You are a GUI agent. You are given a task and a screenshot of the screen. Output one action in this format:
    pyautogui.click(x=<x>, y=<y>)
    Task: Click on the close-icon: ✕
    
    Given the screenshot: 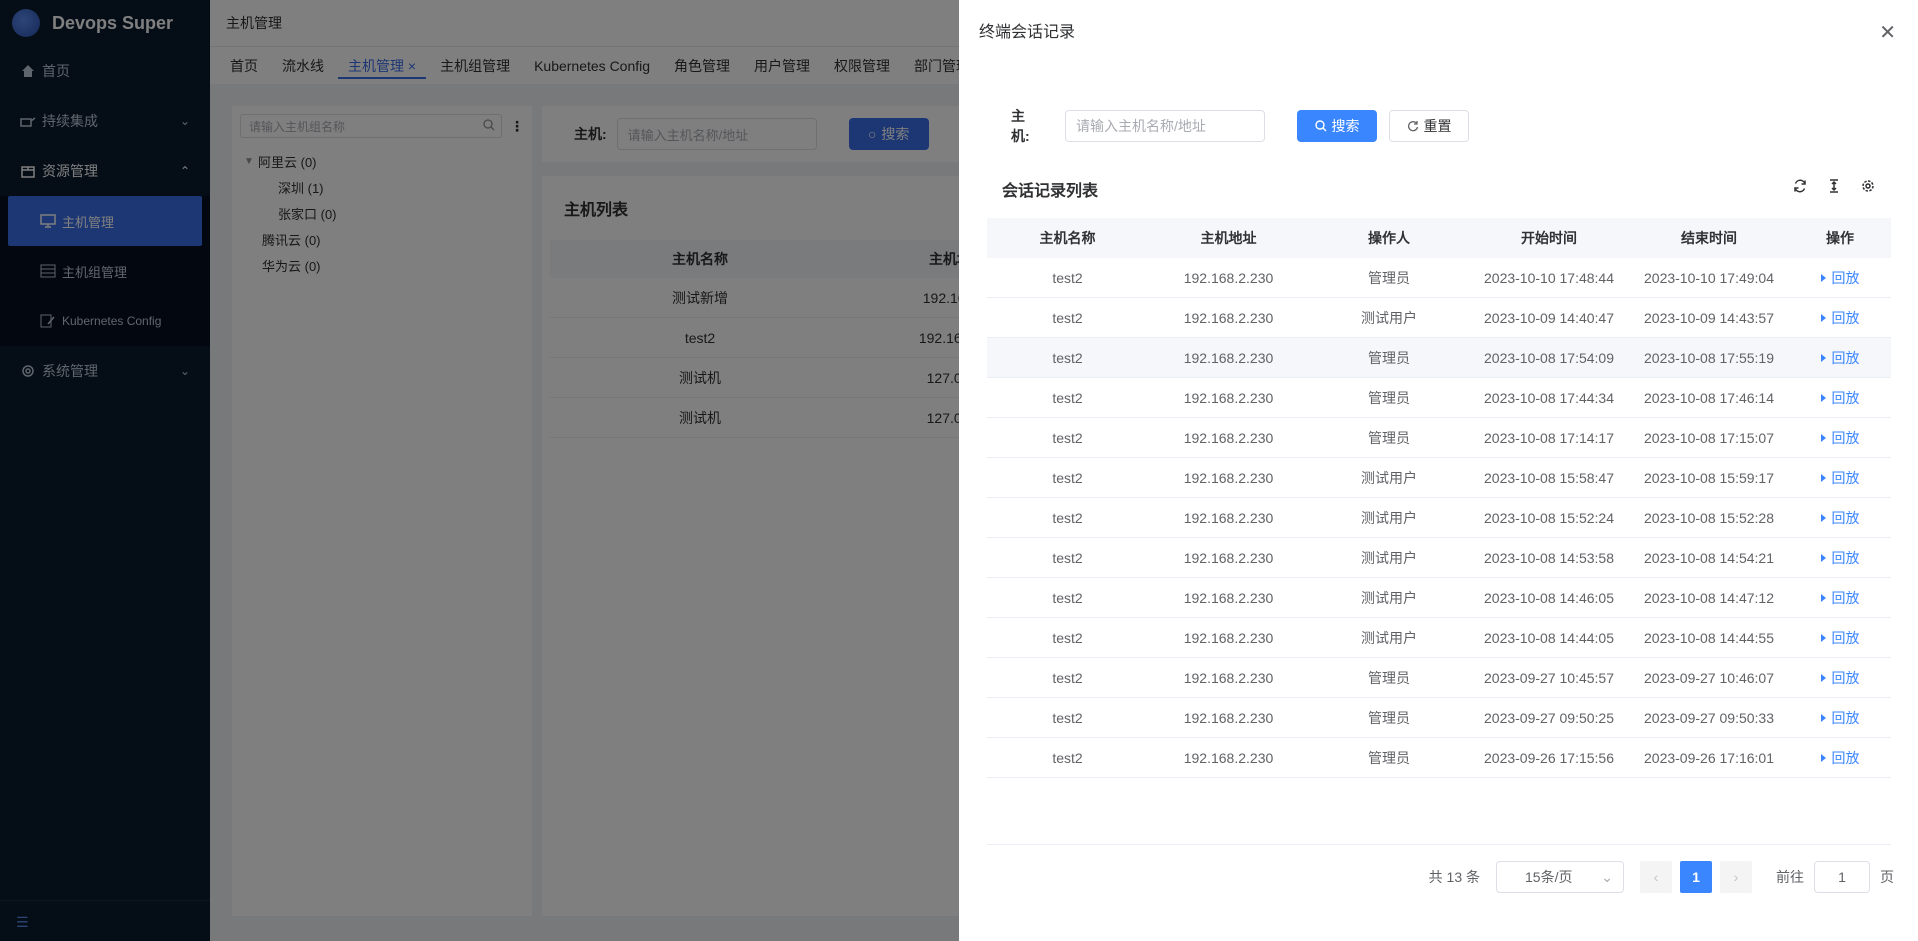 What is the action you would take?
    pyautogui.click(x=1887, y=32)
    